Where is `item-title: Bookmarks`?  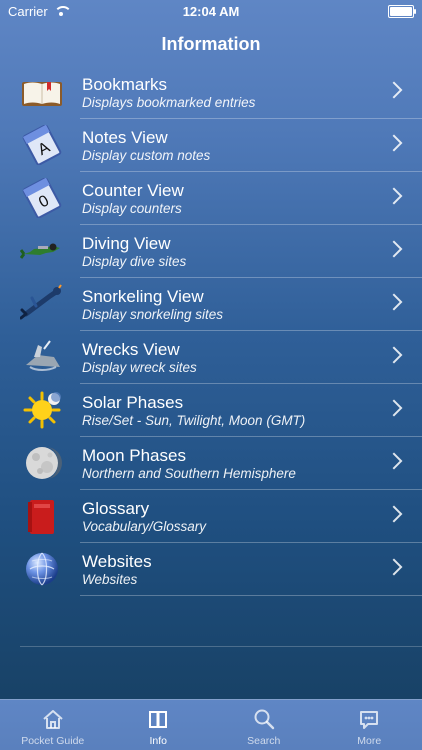
item-title: Bookmarks is located at coordinates (125, 84).